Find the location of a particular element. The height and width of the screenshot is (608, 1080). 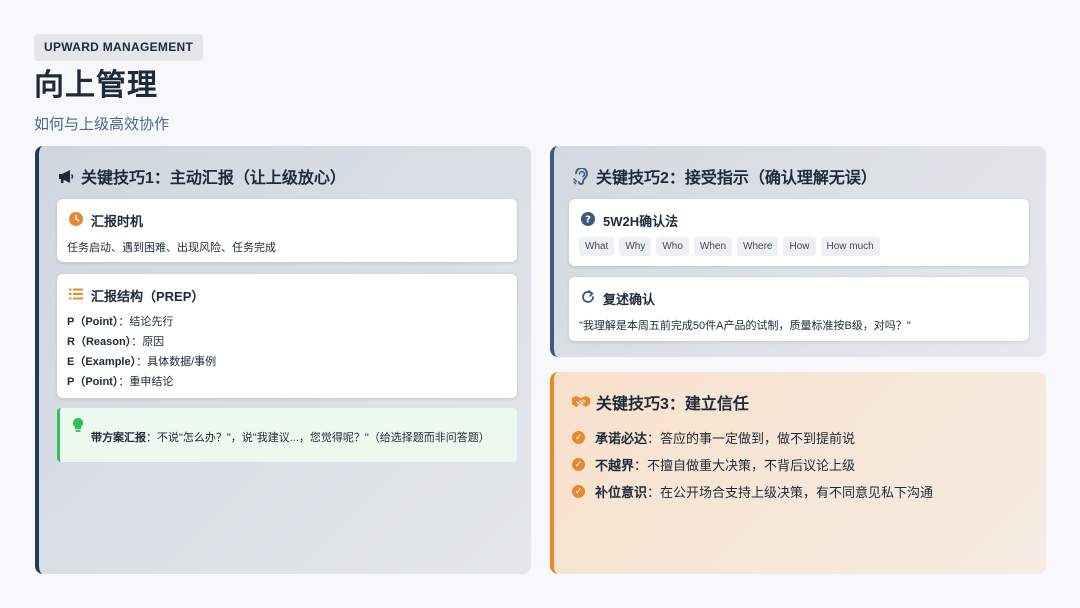

skill3-header: 关键技巧3：建立信任 is located at coordinates (660, 402).